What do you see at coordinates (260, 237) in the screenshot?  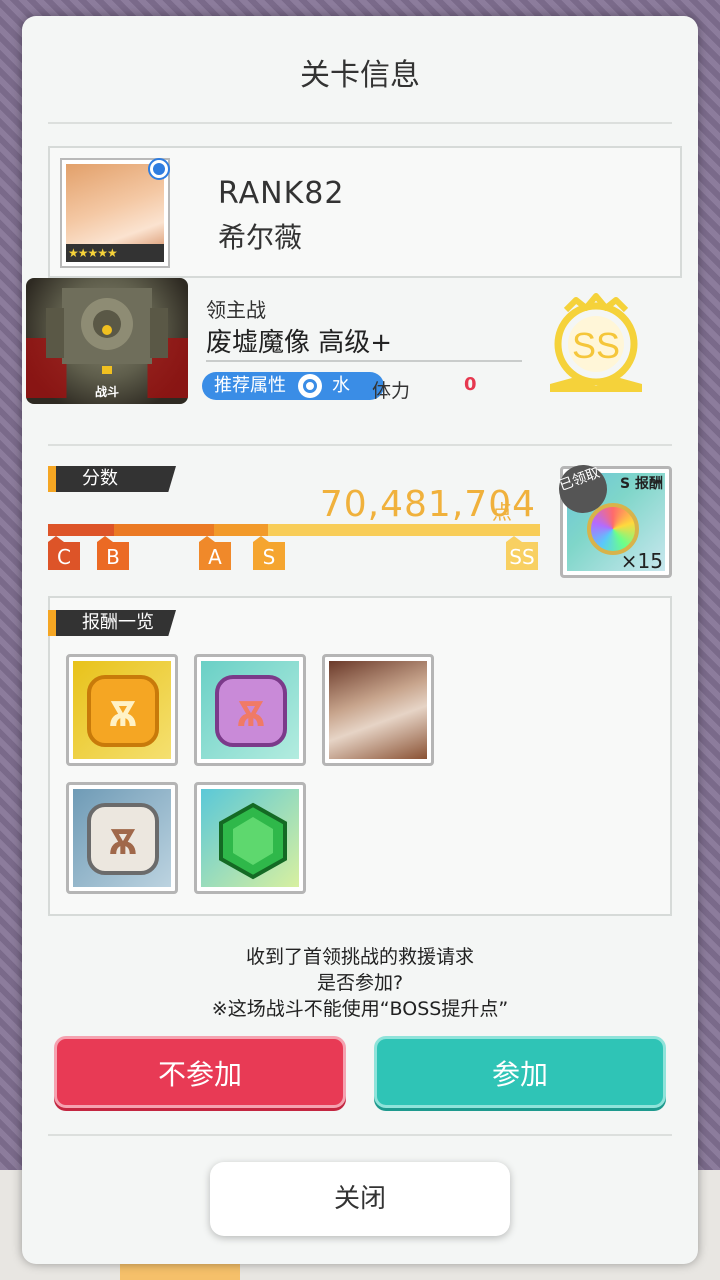 I see `player-name: 希尔薇` at bounding box center [260, 237].